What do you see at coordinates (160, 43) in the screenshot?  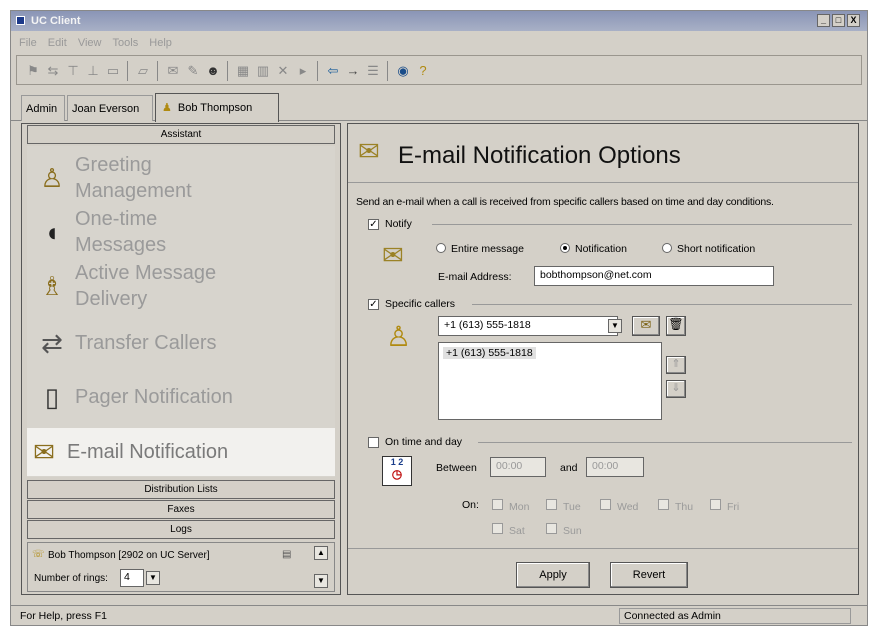 I see `menu-help: Help` at bounding box center [160, 43].